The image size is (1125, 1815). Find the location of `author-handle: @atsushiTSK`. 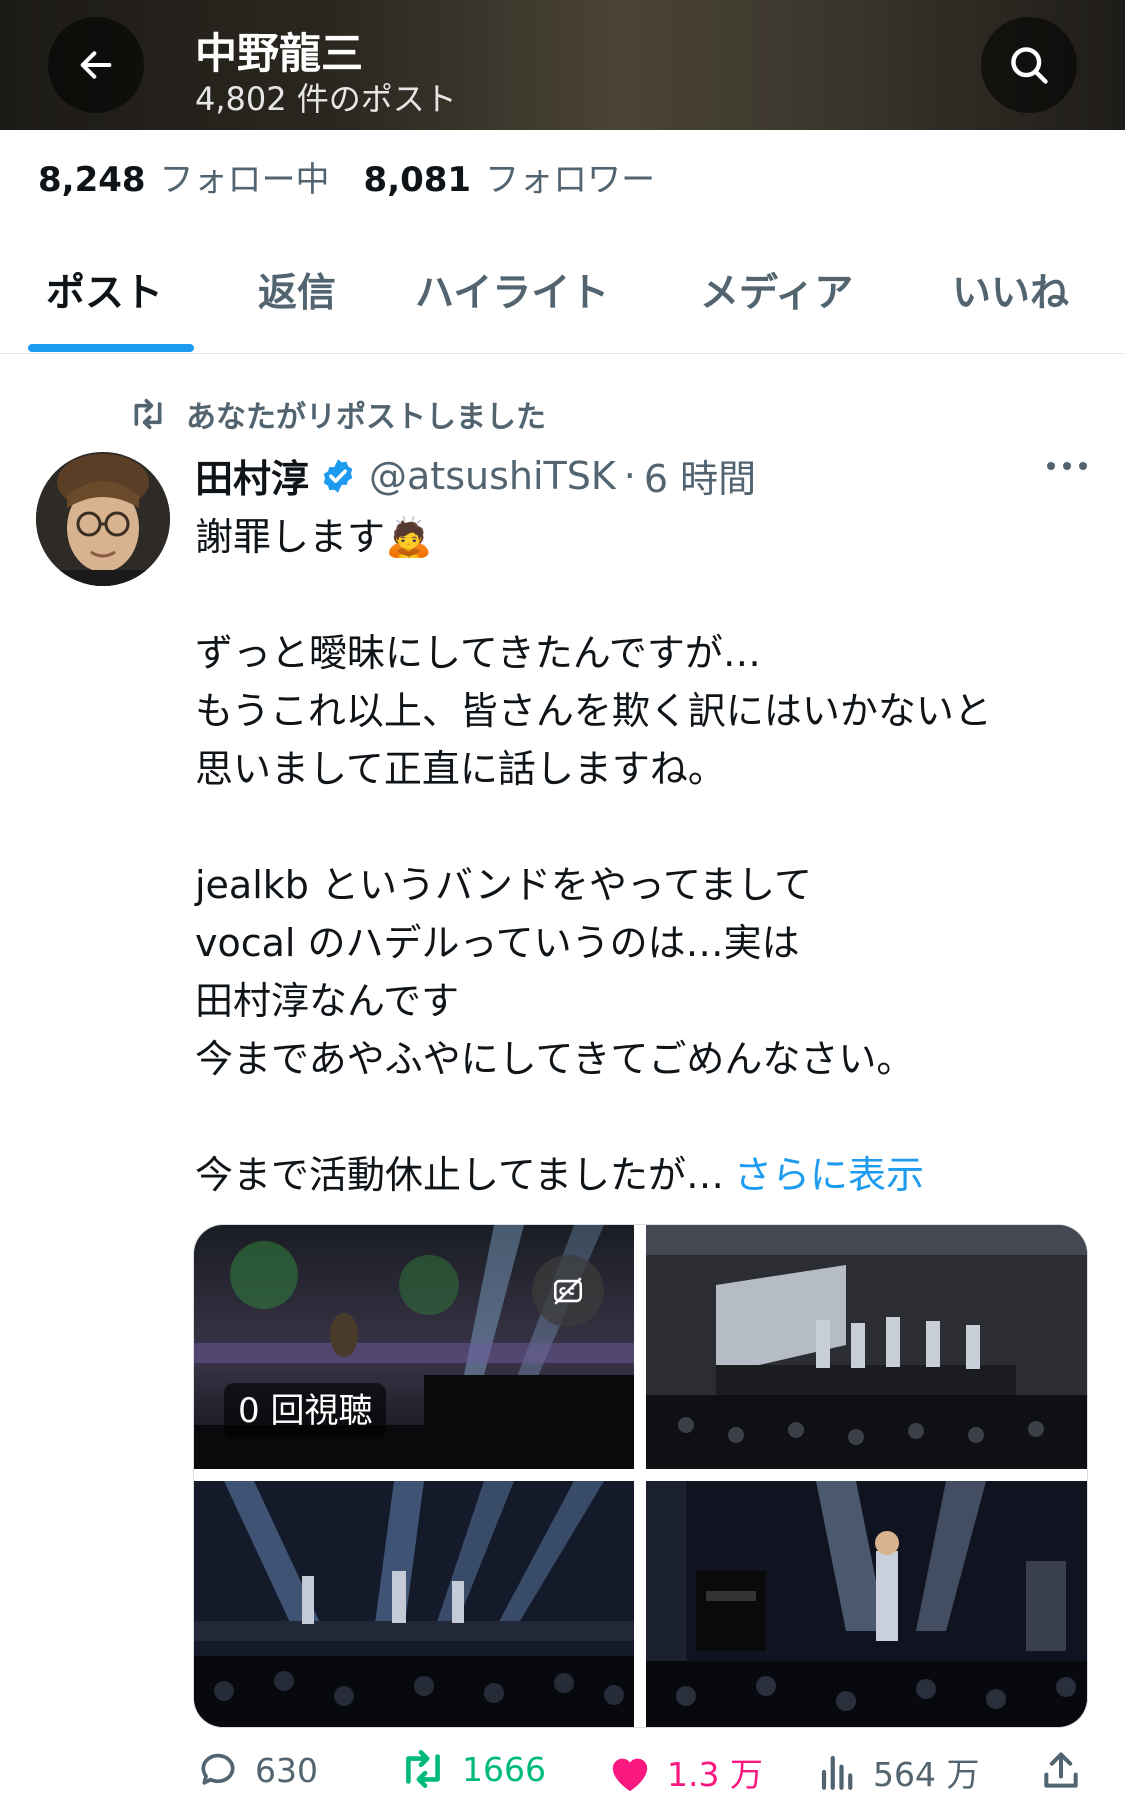

author-handle: @atsushiTSK is located at coordinates (492, 476).